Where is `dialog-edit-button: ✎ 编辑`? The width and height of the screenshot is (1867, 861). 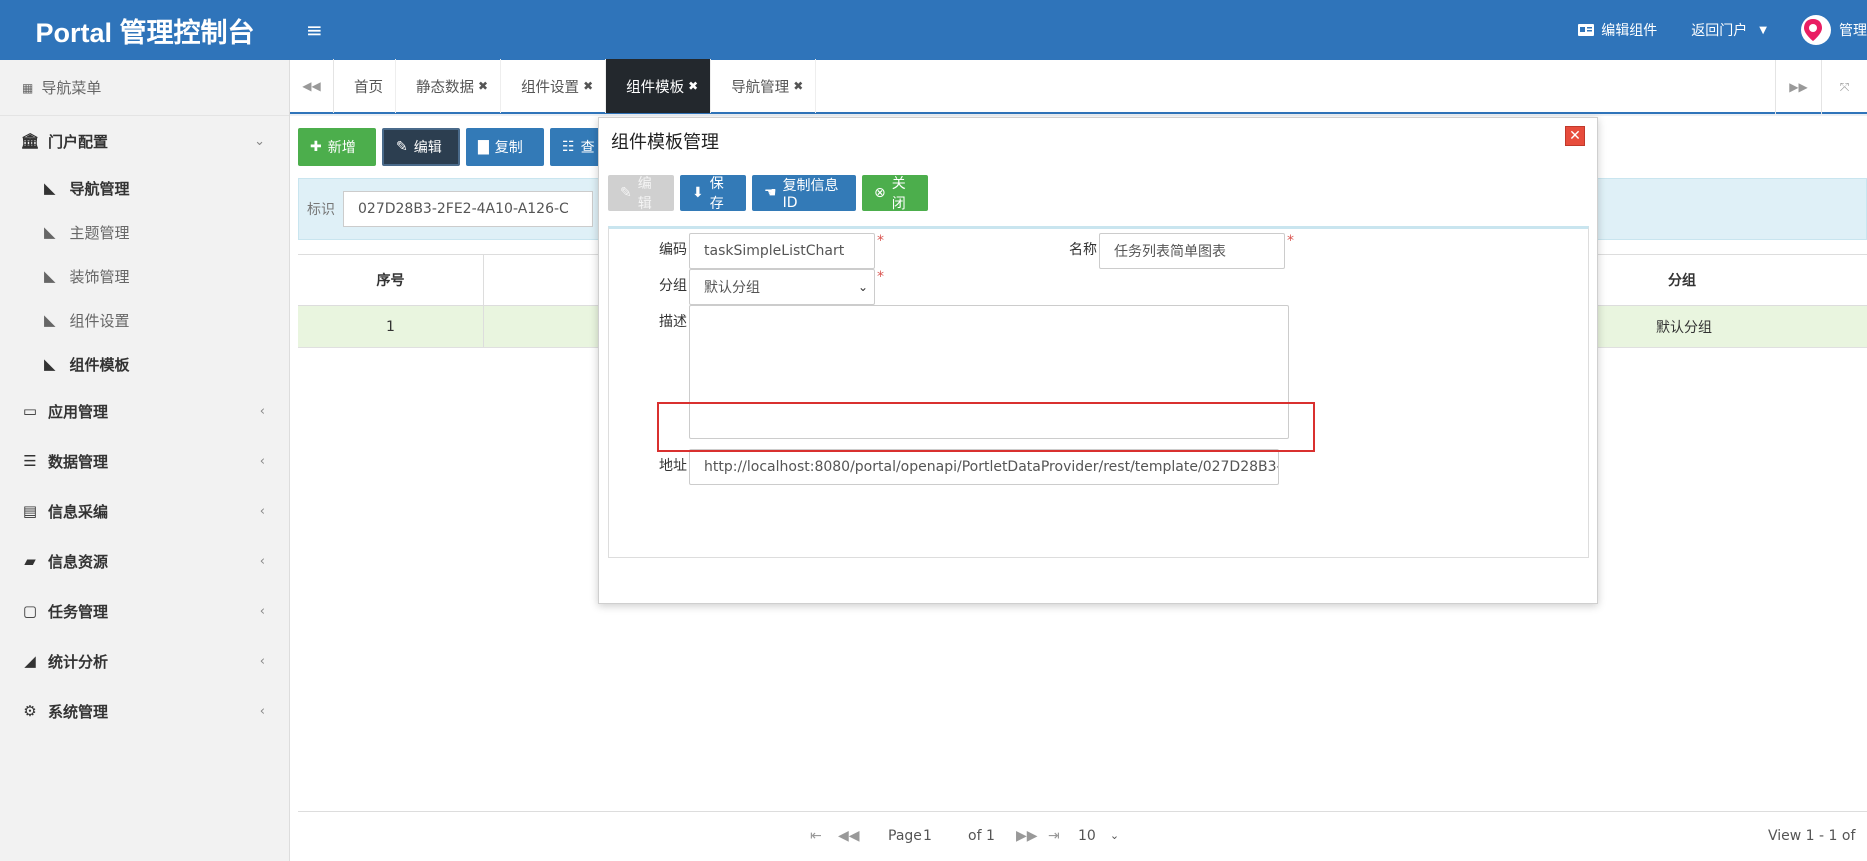
dialog-edit-button: ✎ 编辑 is located at coordinates (641, 193).